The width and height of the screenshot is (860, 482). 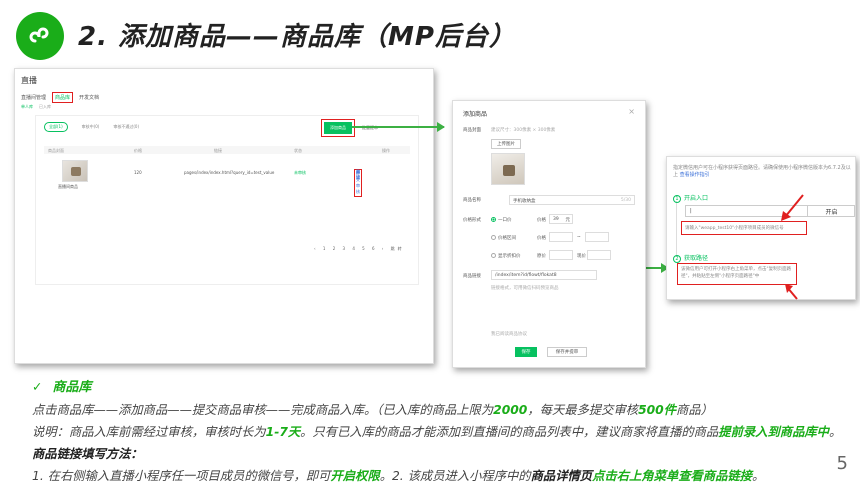 What do you see at coordinates (694, 410) in the screenshot?
I see `line1-text-3: 商品）` at bounding box center [694, 410].